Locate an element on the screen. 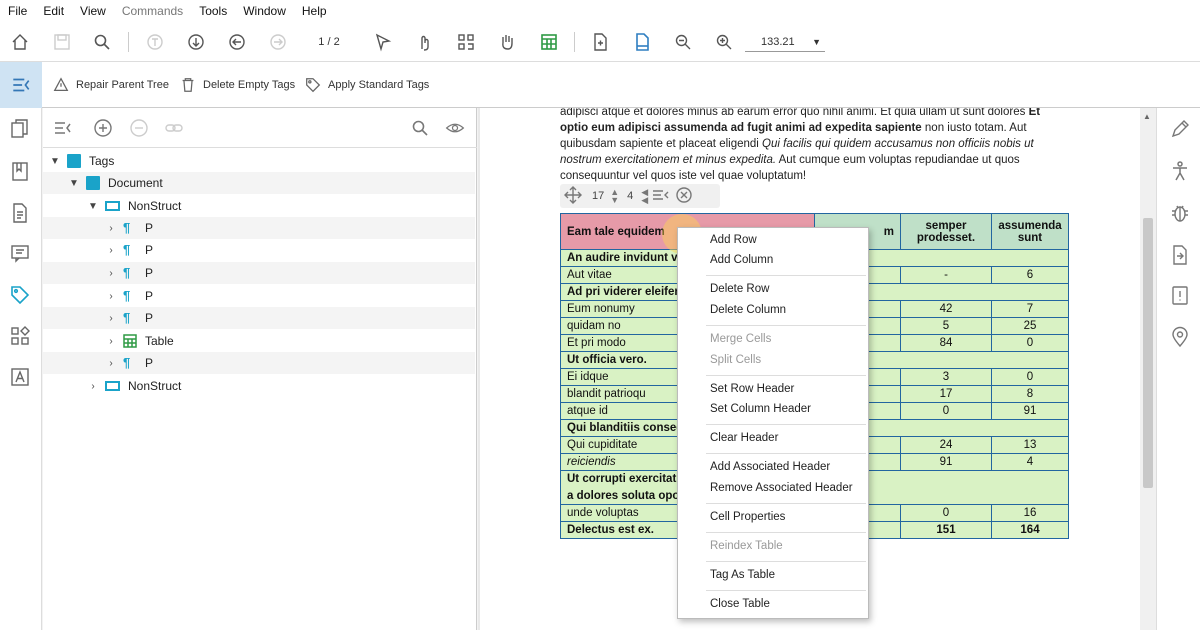  move-icon is located at coordinates (573, 196).